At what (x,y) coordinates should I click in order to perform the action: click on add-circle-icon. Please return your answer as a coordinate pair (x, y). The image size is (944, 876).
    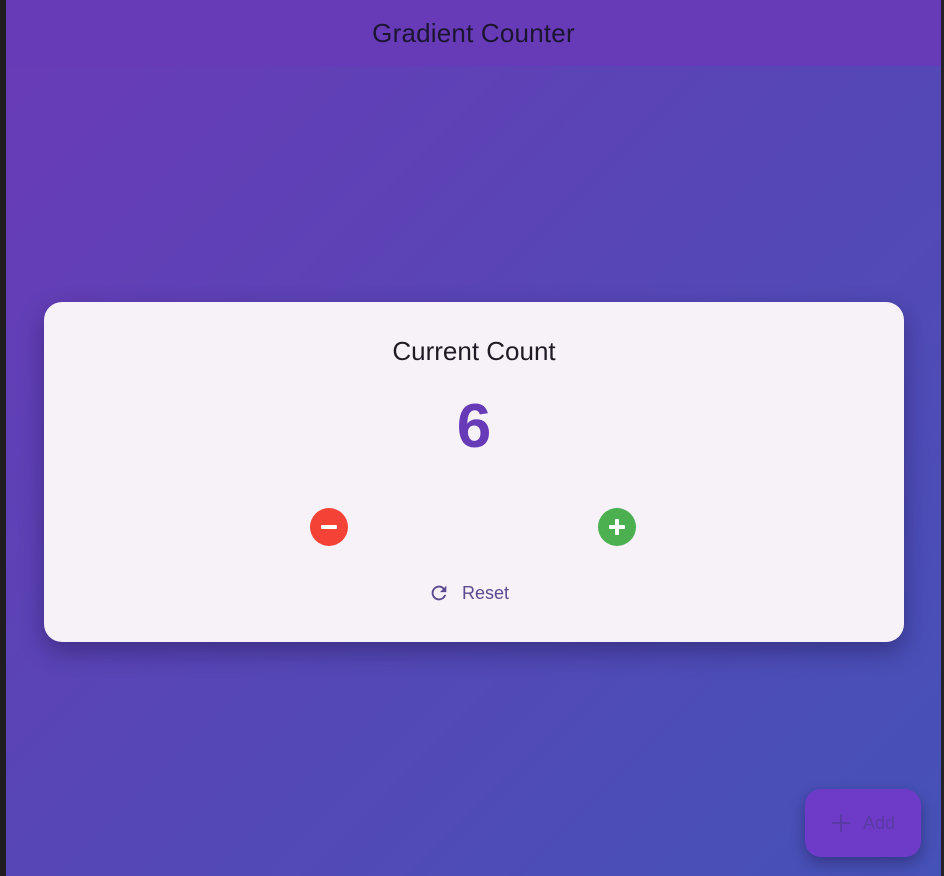
    Looking at the image, I should click on (617, 527).